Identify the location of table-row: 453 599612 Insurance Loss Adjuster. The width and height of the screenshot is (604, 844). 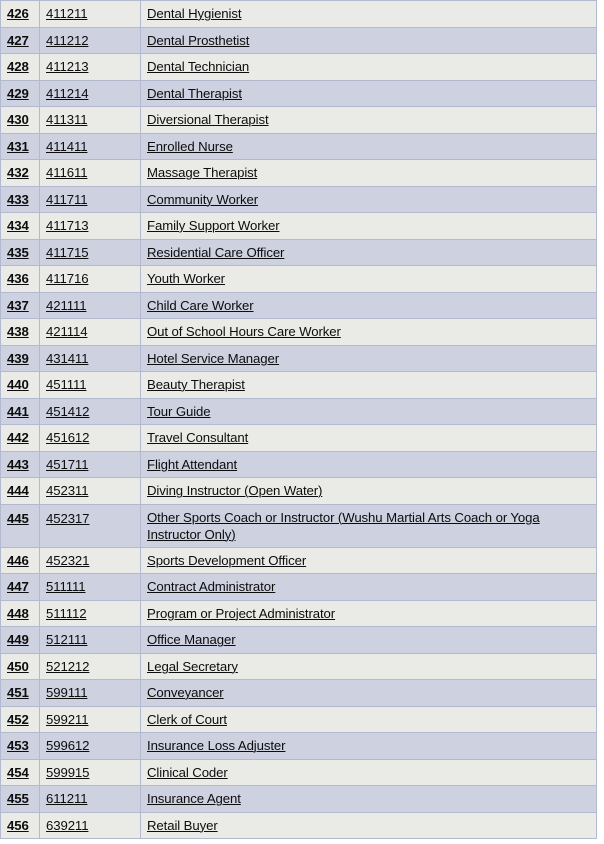
(298, 746).